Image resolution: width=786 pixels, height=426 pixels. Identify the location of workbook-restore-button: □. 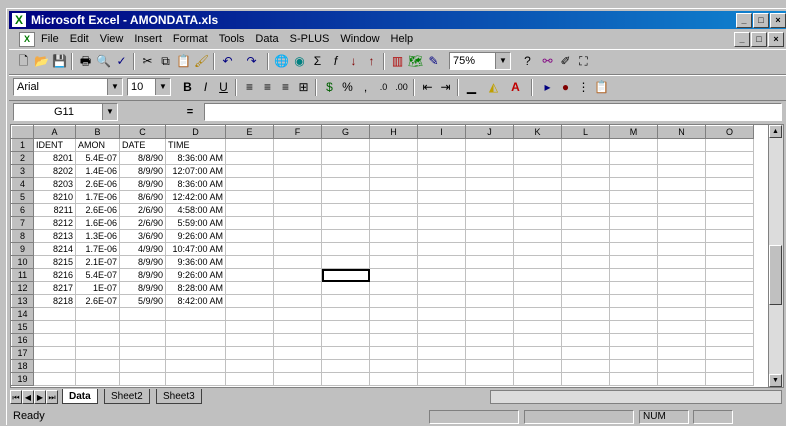
(759, 39).